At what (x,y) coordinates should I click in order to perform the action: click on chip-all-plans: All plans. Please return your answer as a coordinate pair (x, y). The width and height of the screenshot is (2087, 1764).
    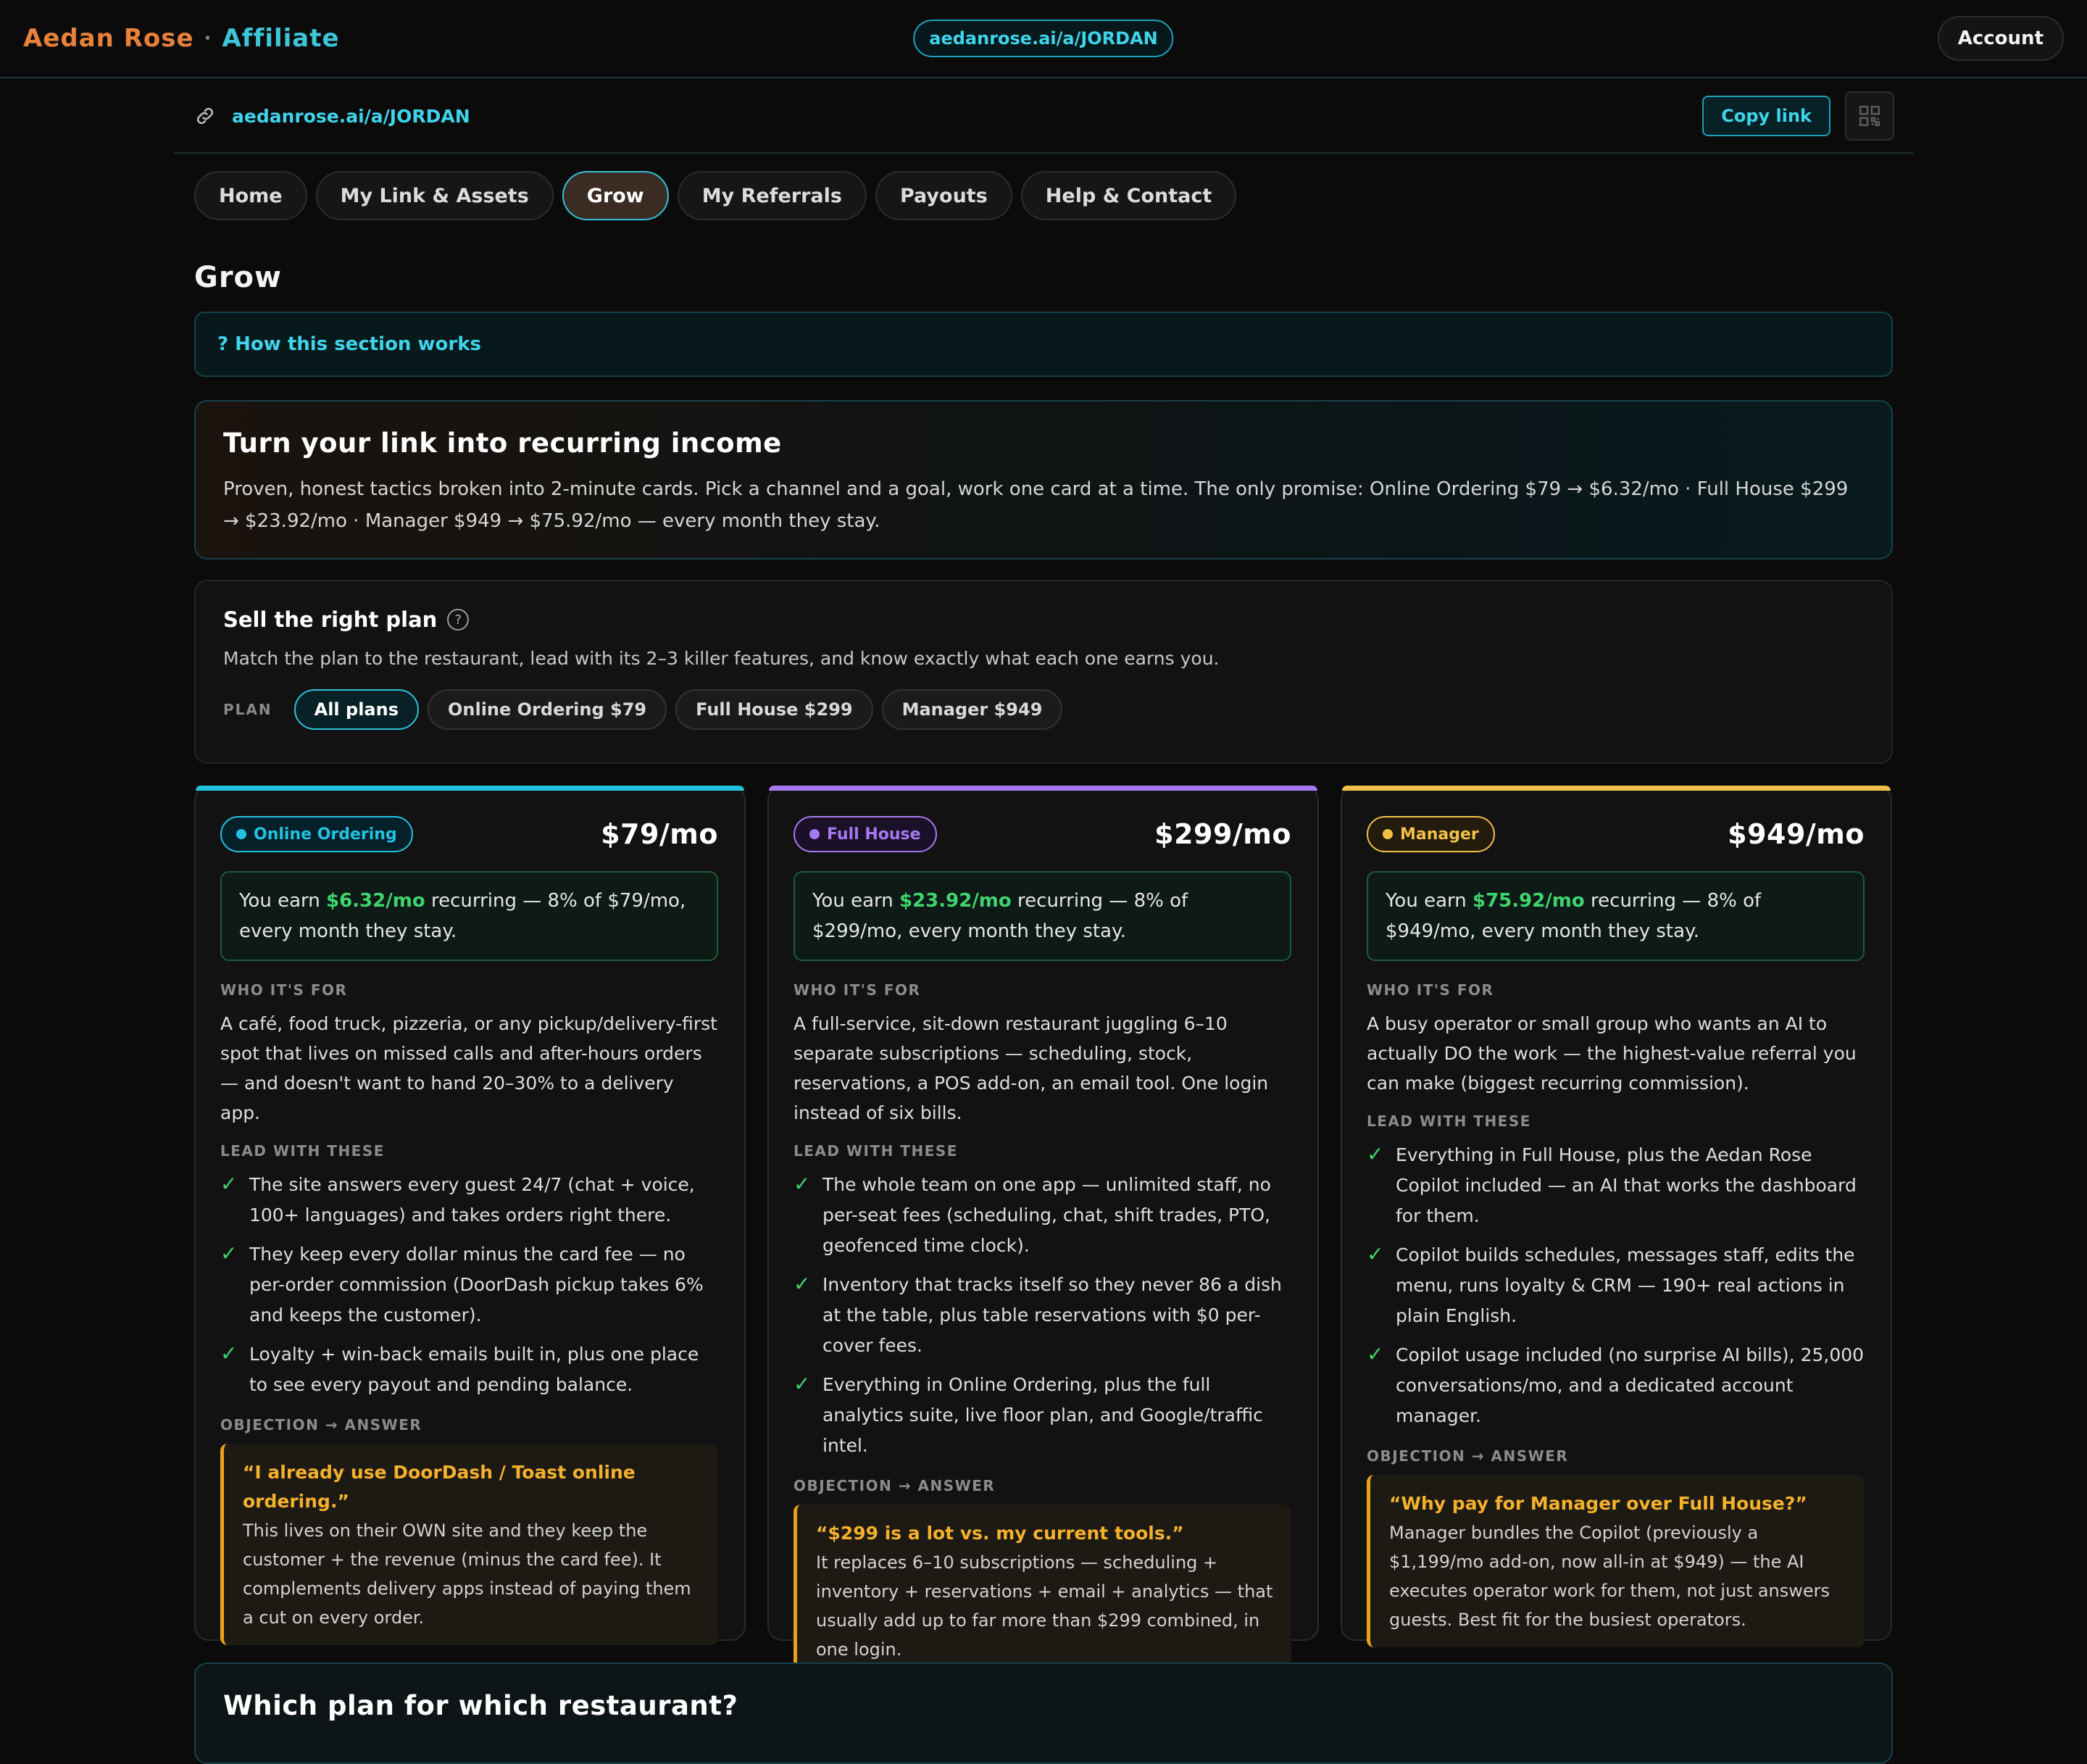
    Looking at the image, I should click on (356, 709).